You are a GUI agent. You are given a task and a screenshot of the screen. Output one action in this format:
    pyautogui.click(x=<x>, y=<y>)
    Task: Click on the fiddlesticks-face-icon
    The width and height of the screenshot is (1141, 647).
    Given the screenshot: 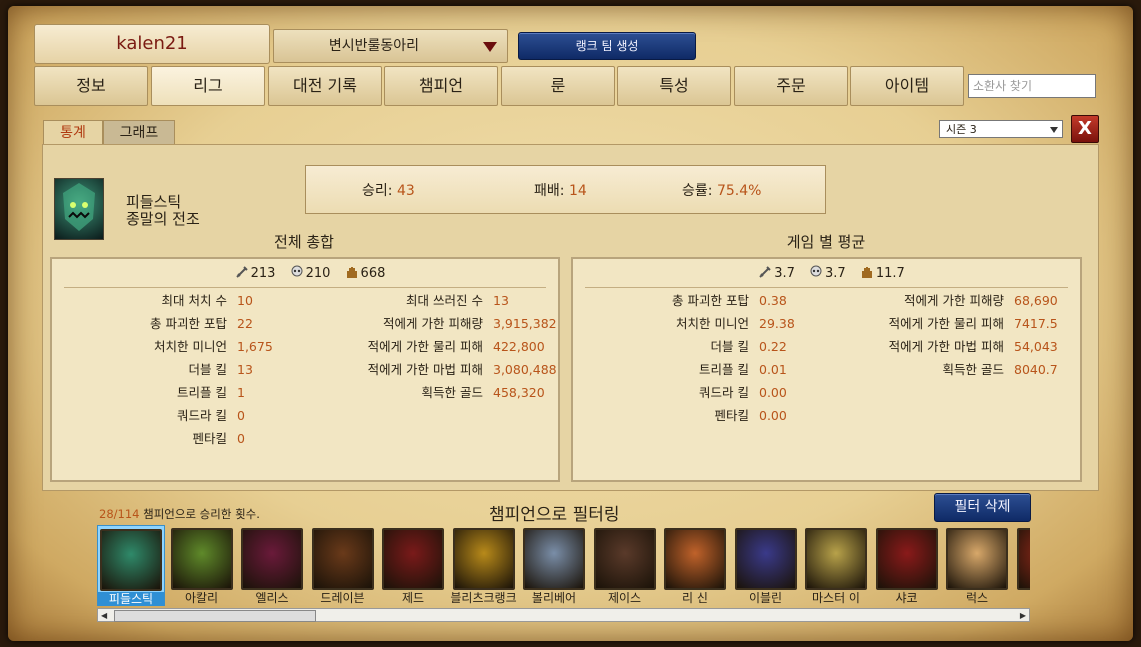 What is the action you would take?
    pyautogui.click(x=79, y=207)
    